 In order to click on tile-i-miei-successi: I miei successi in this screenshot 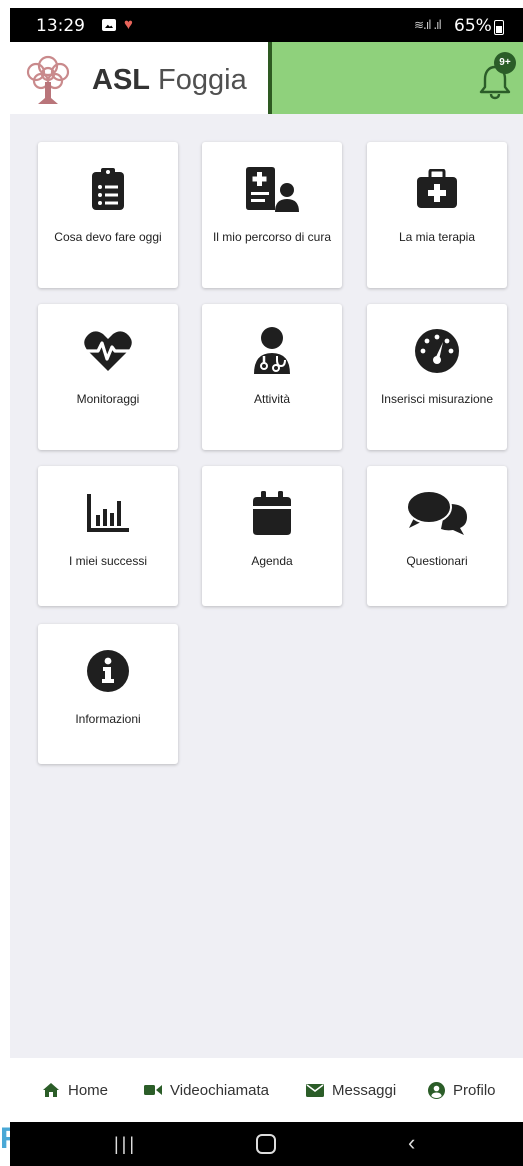, I will do `click(108, 536)`.